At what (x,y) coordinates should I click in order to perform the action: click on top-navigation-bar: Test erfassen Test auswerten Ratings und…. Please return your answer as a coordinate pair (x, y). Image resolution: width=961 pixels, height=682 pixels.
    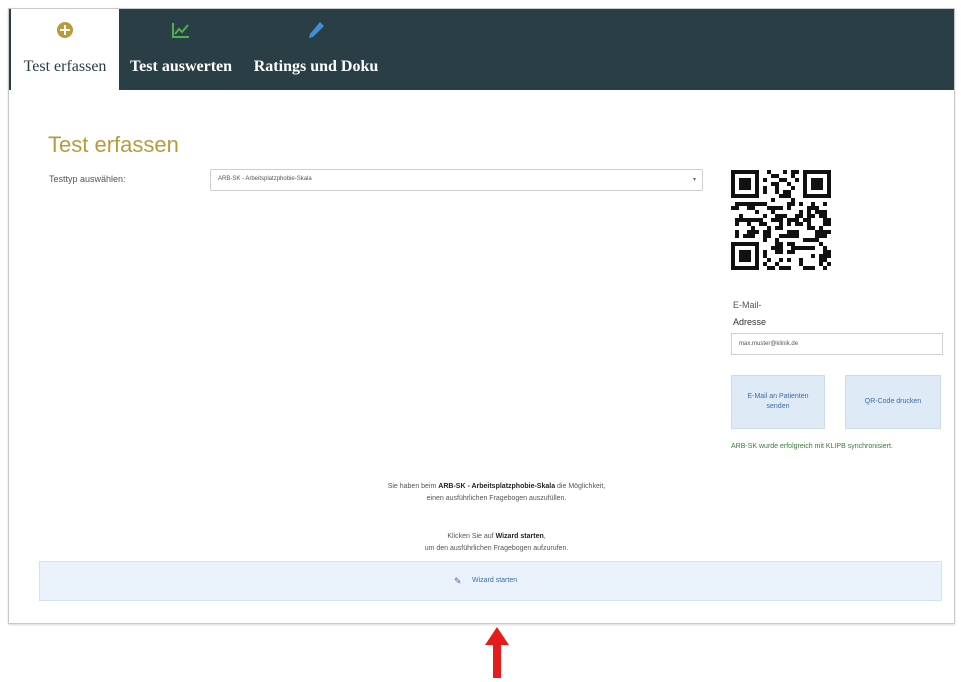
    Looking at the image, I should click on (481, 49).